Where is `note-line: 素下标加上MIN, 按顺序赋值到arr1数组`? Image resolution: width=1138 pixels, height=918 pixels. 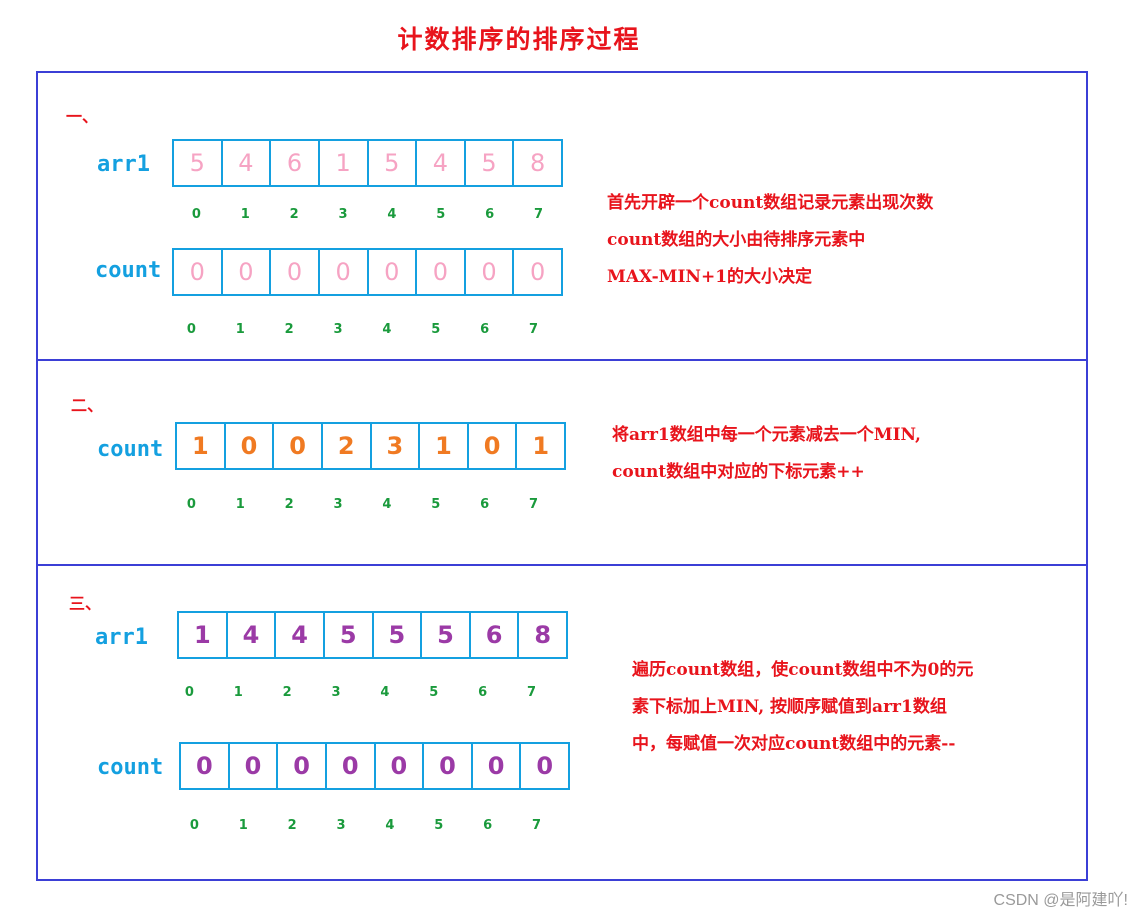
note-line: 素下标加上MIN, 按顺序赋值到arr1数组 is located at coordinates (789, 707).